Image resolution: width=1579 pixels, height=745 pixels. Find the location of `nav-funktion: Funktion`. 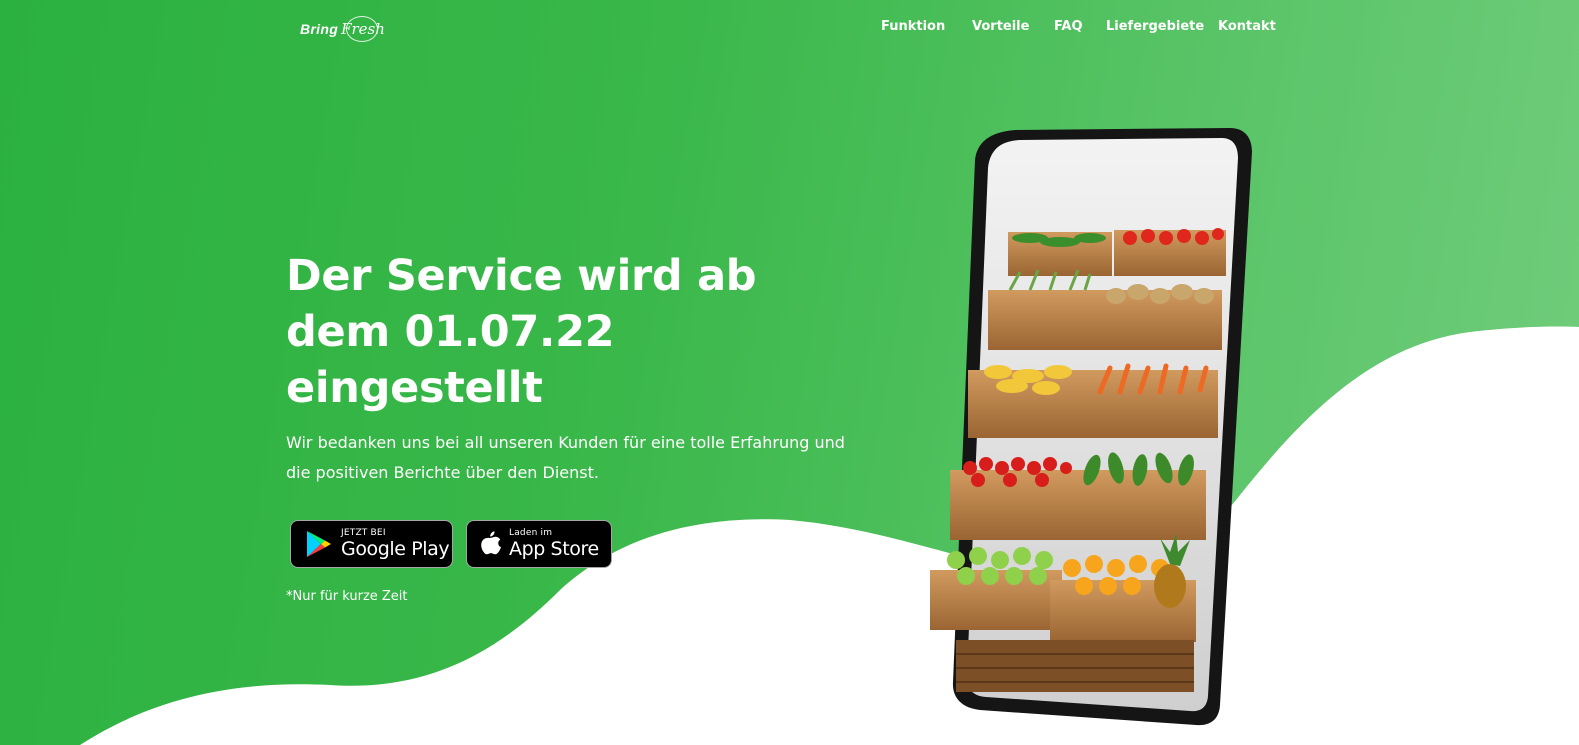

nav-funktion: Funktion is located at coordinates (913, 26).